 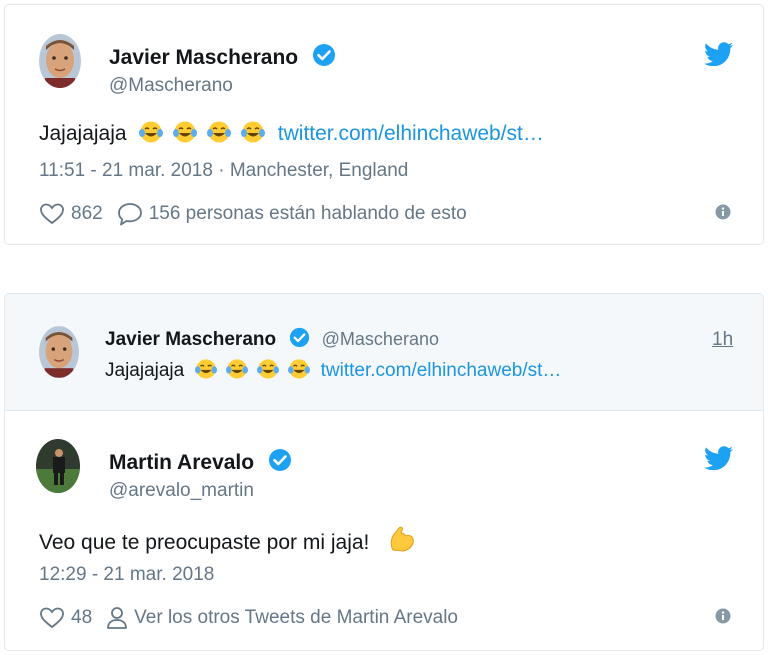 What do you see at coordinates (203, 57) in the screenshot?
I see `author-name-text: Javier Mascherano` at bounding box center [203, 57].